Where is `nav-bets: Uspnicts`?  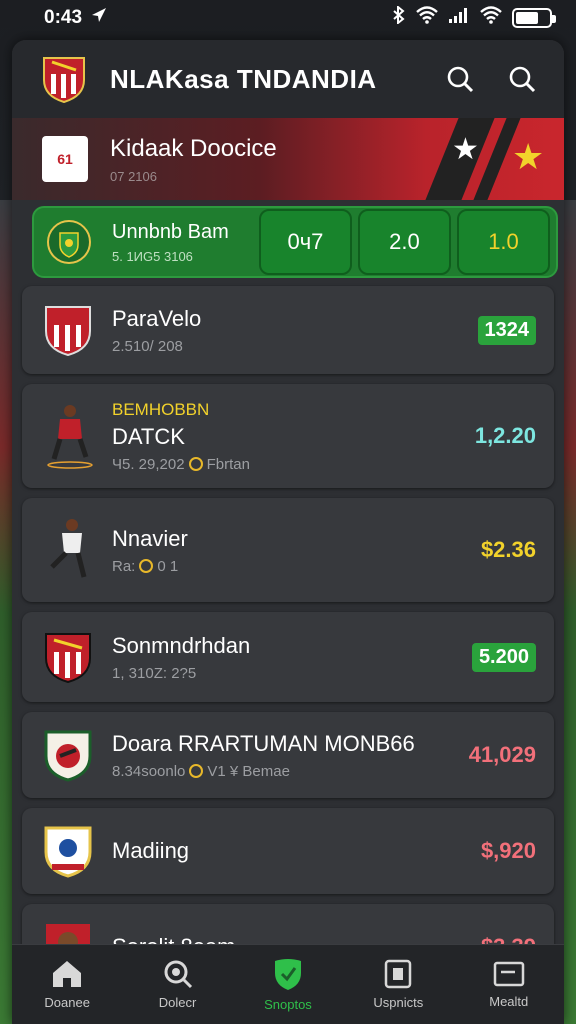
nav-bets: Uspnicts is located at coordinates (398, 984).